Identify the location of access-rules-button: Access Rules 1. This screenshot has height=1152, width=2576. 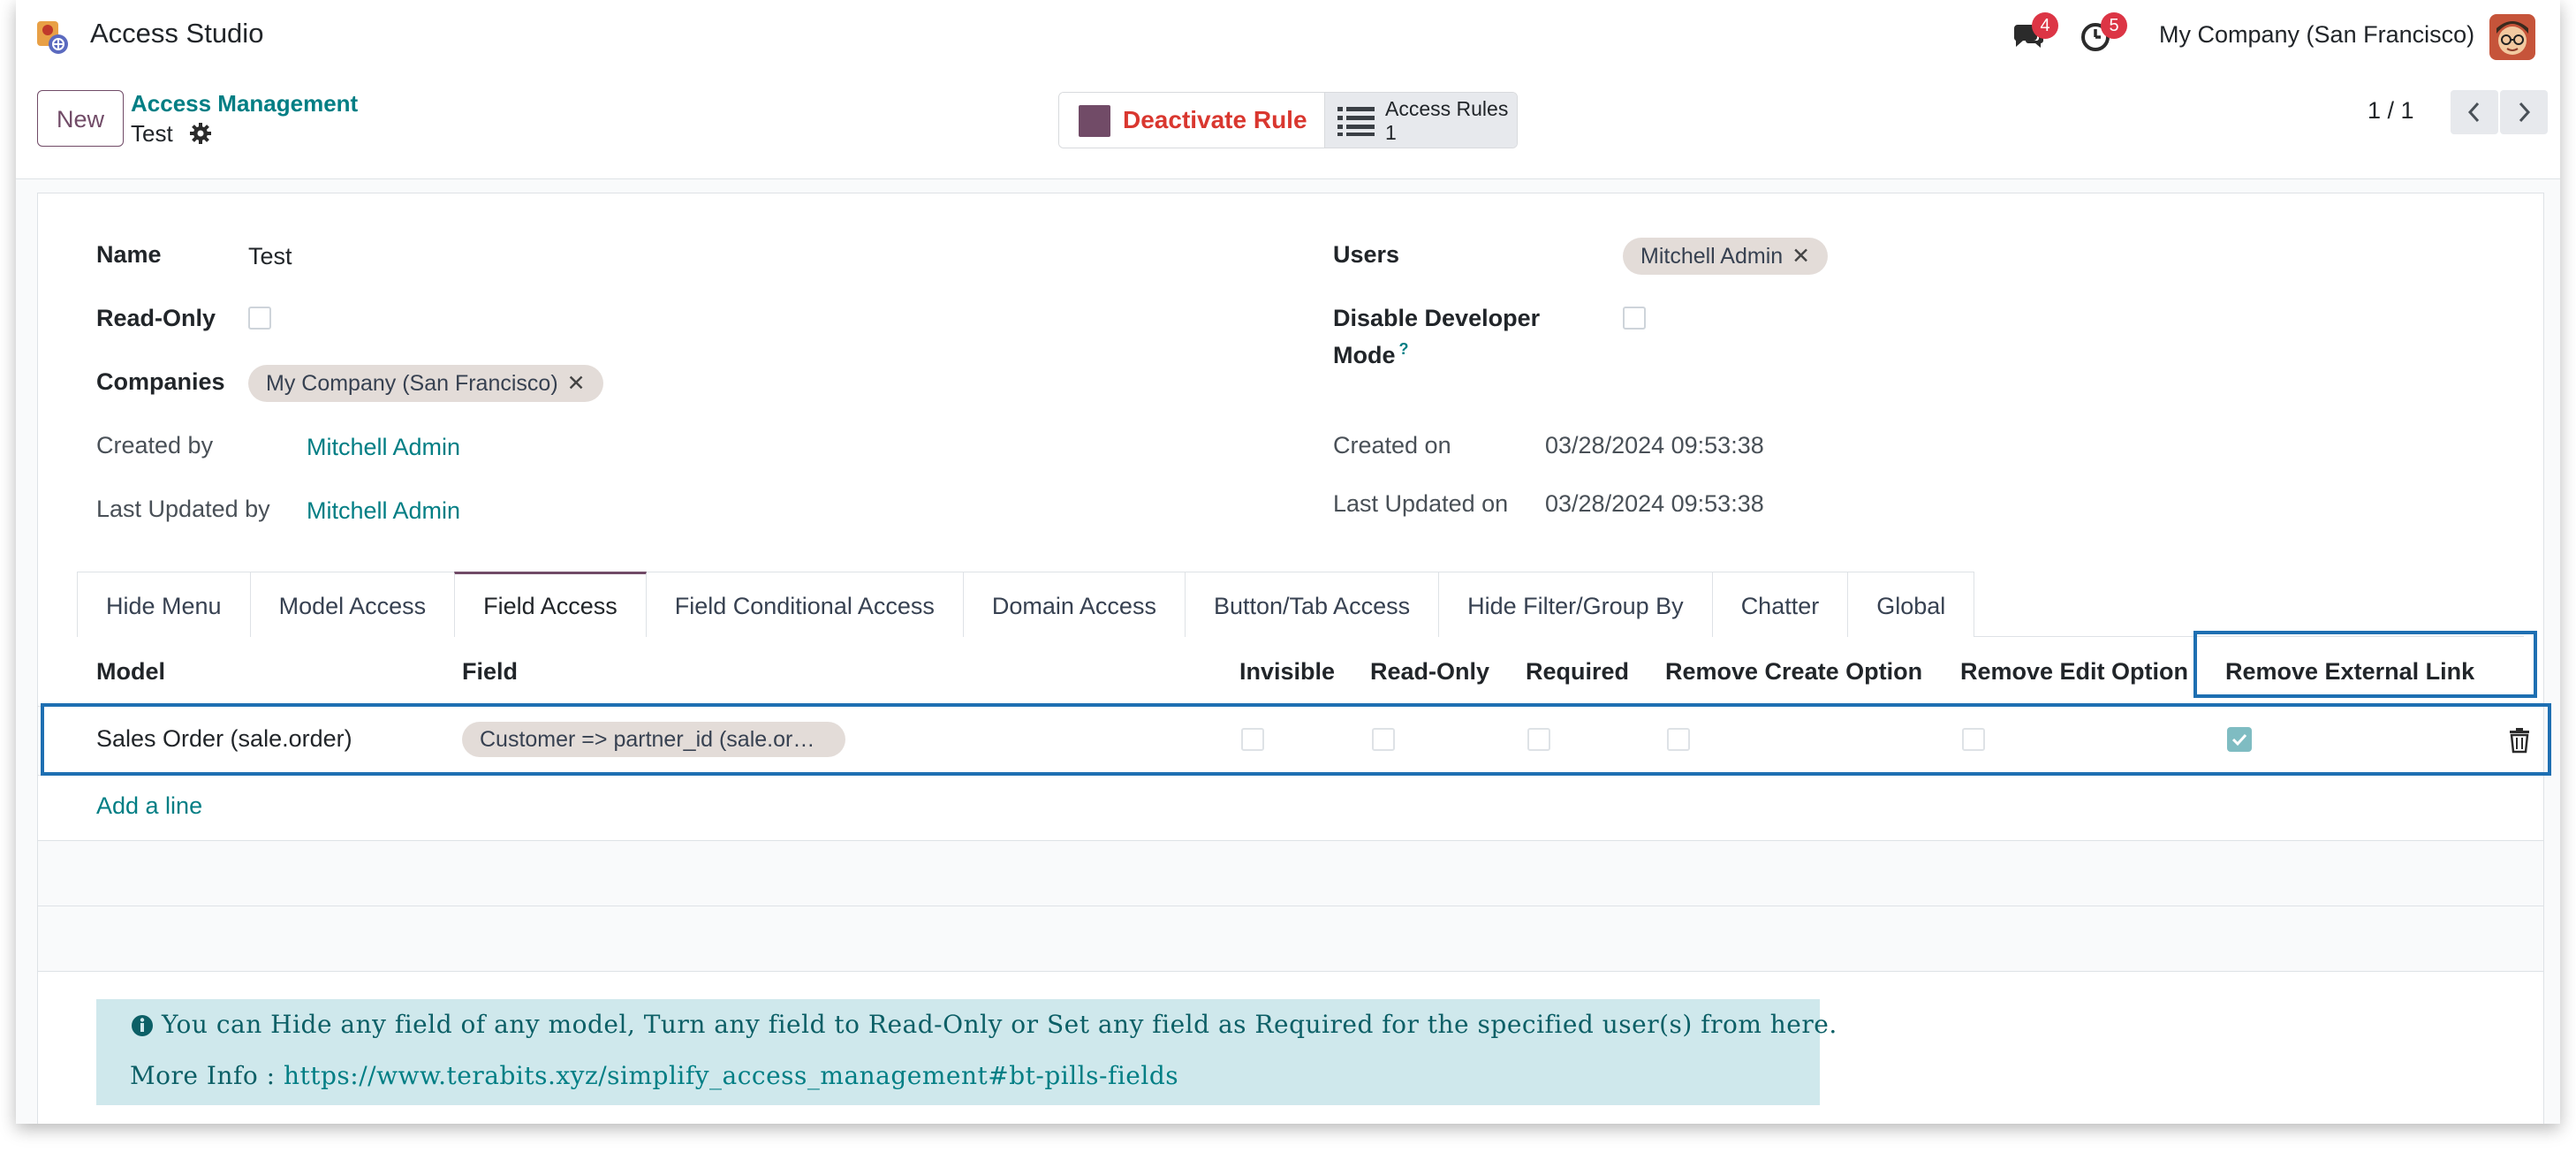
(1421, 120).